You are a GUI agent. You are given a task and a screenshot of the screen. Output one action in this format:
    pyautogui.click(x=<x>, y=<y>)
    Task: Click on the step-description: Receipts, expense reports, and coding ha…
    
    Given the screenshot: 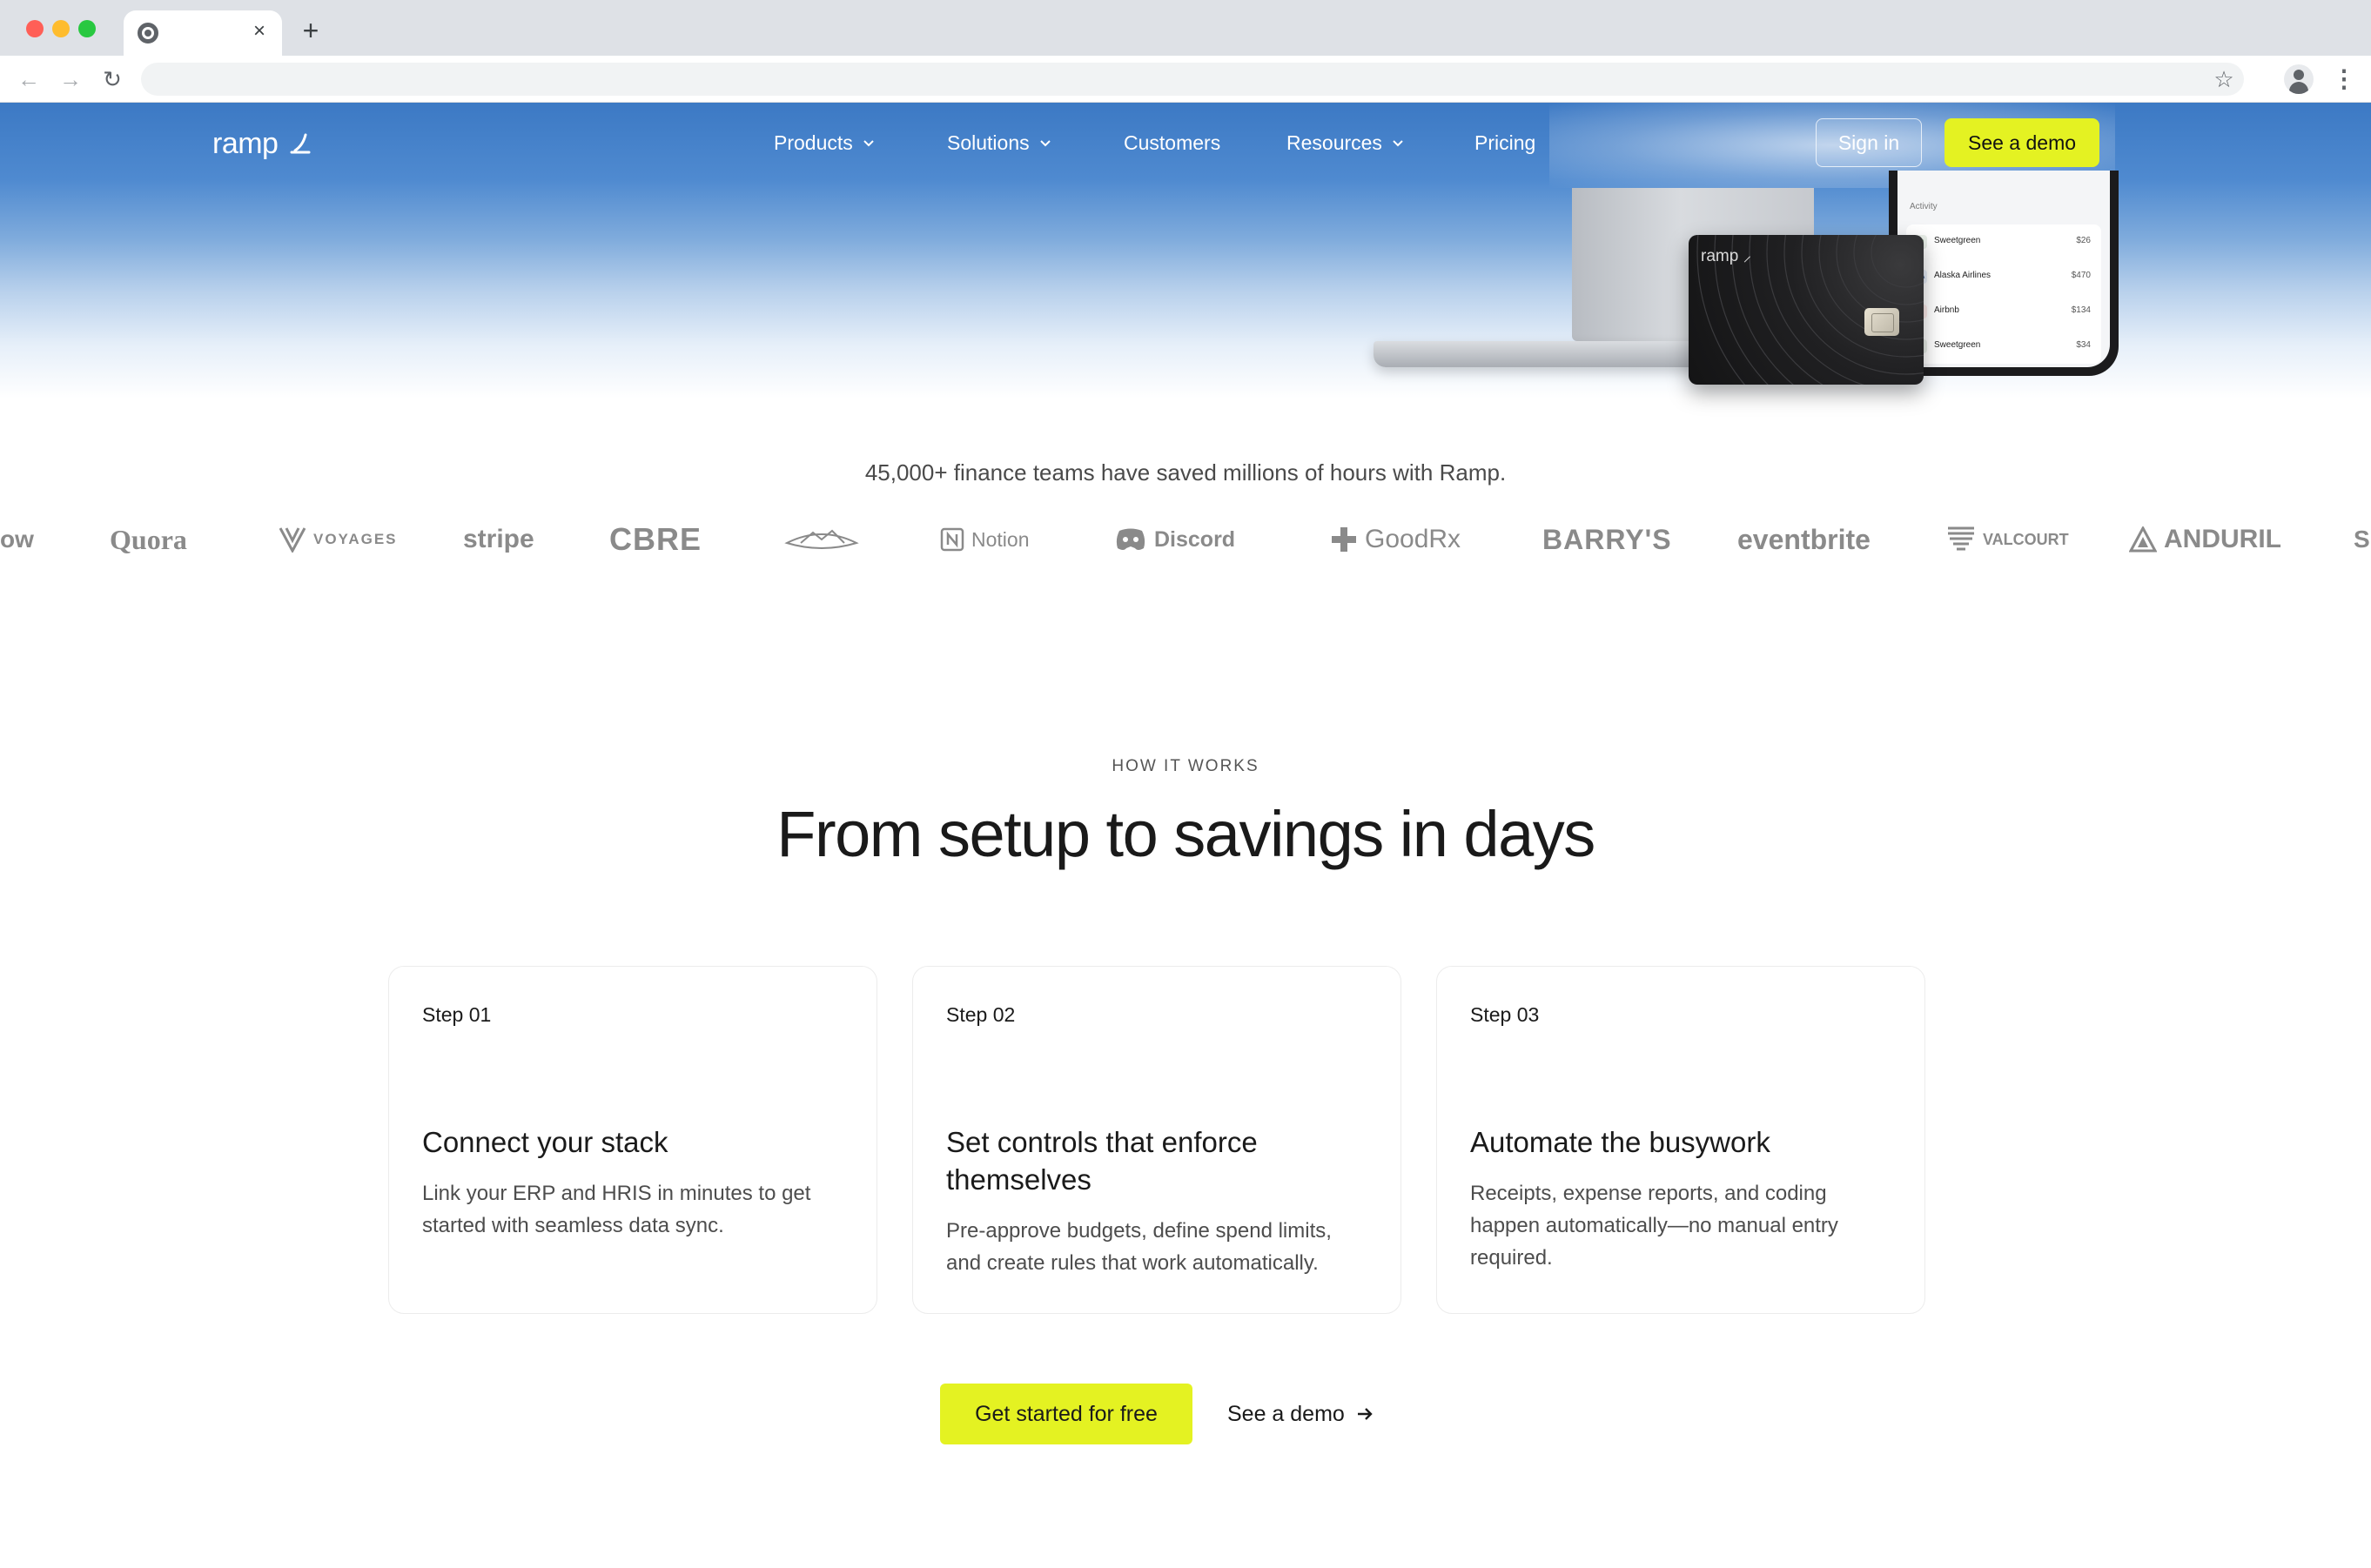 What is the action you would take?
    pyautogui.click(x=1654, y=1226)
    